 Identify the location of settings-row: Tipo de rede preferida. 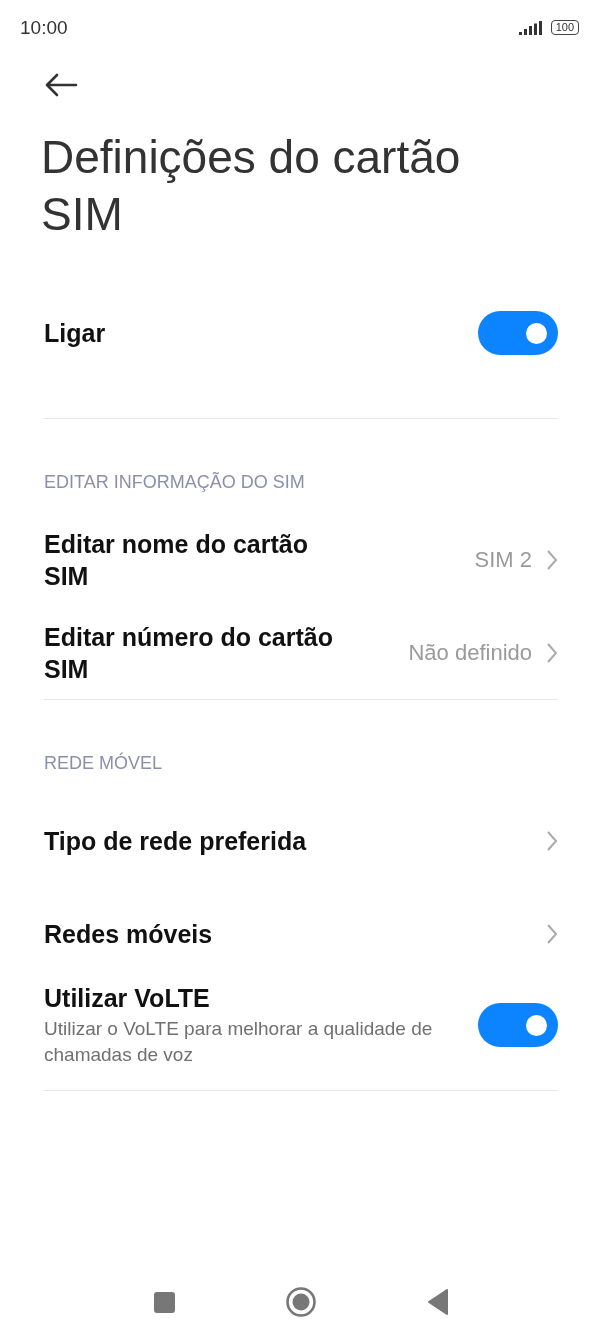
(301, 840).